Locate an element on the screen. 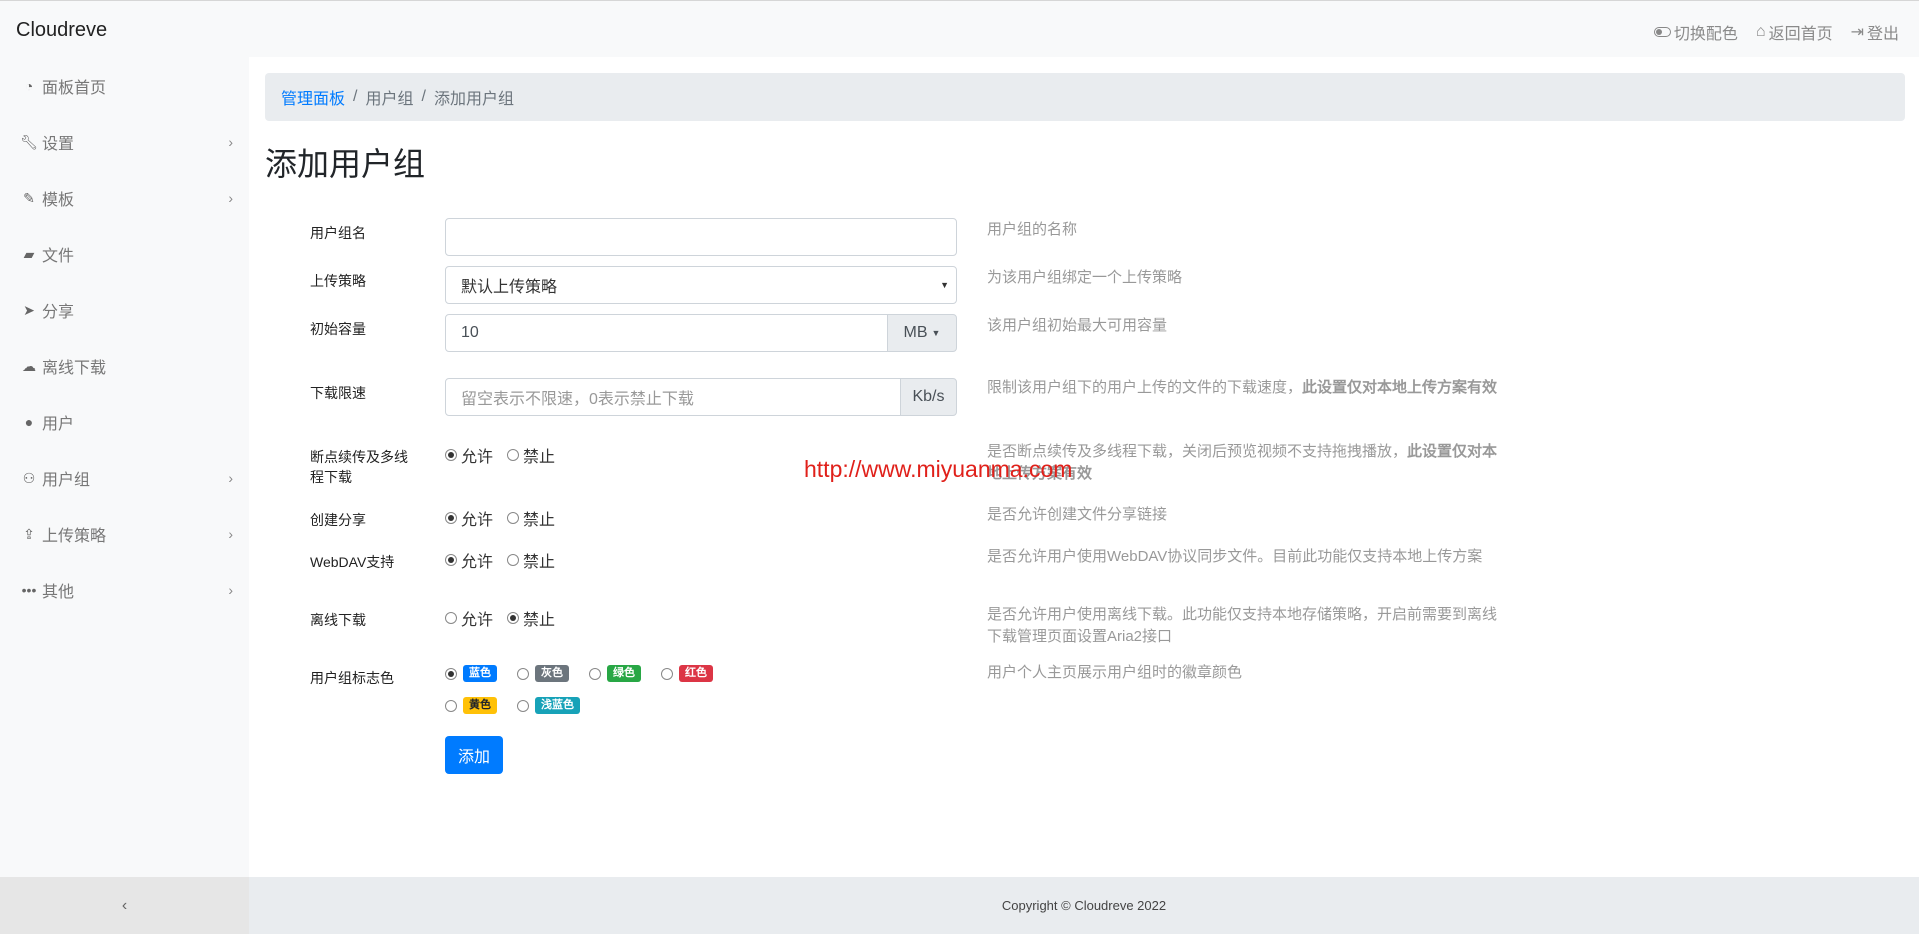 Image resolution: width=1919 pixels, height=934 pixels. sidebar-item-label: 离线下载 is located at coordinates (74, 368).